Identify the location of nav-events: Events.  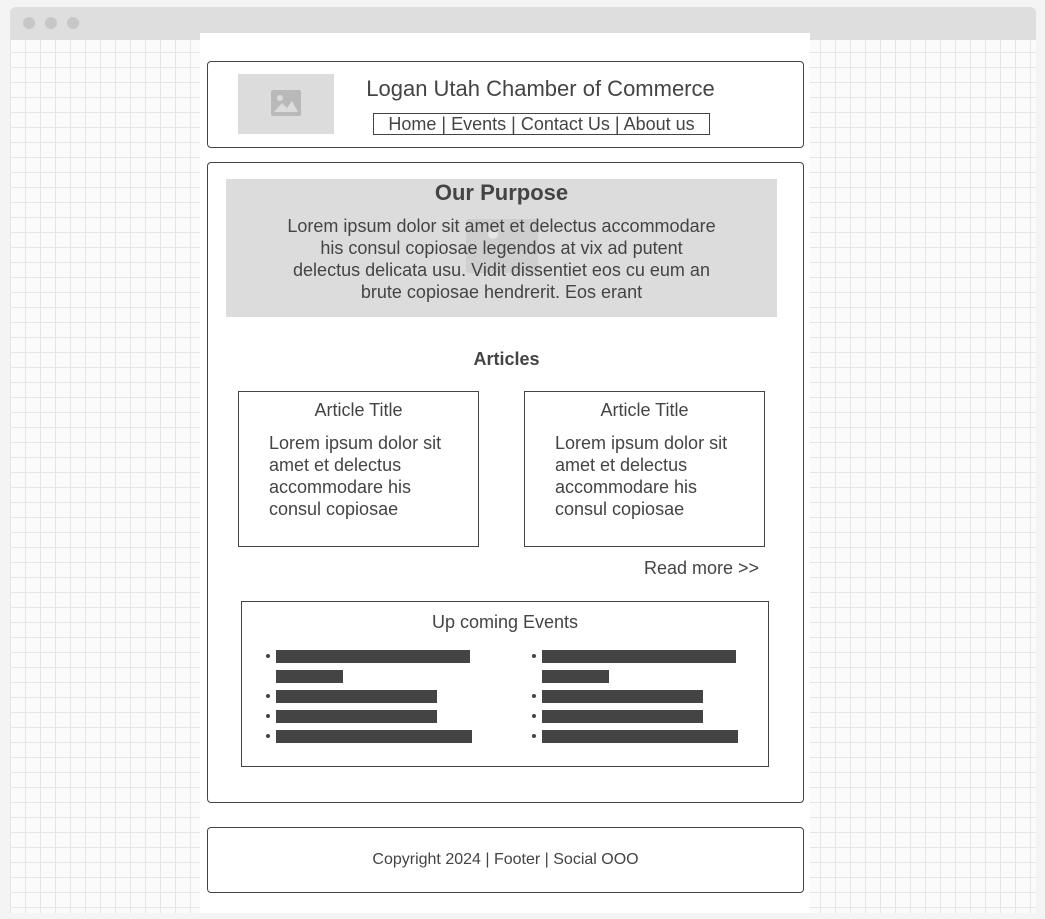
(478, 124).